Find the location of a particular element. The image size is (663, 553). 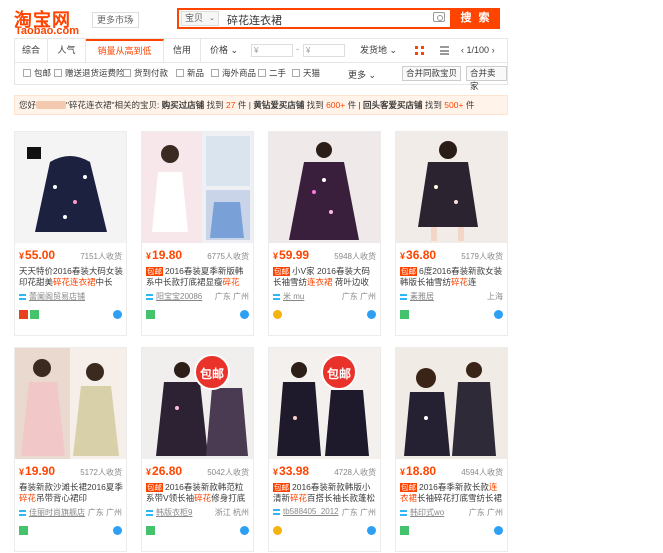

price-max-input: ¥ is located at coordinates (324, 50).